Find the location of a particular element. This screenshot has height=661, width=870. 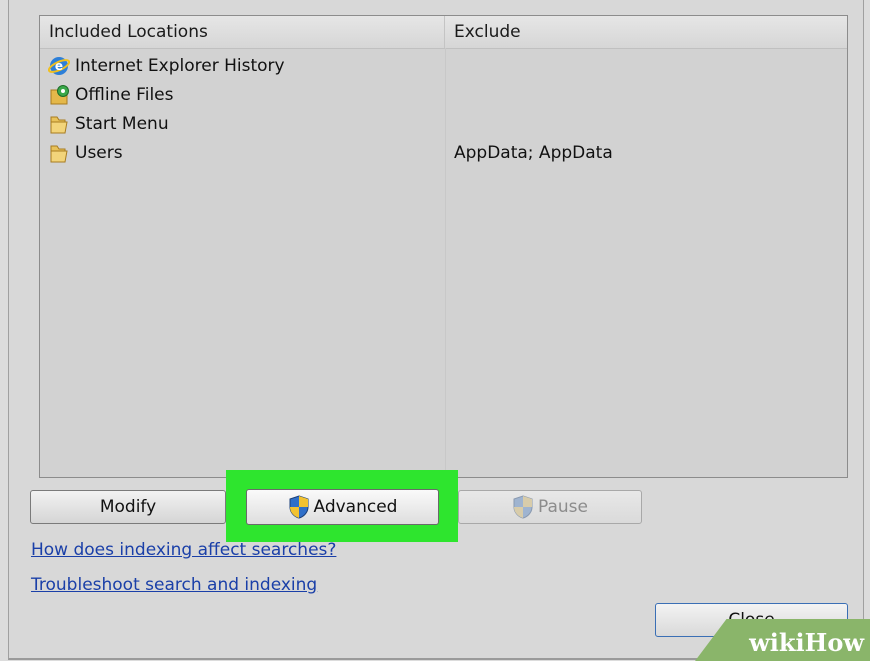

watermark-text: wikiHow is located at coordinates (806, 642).